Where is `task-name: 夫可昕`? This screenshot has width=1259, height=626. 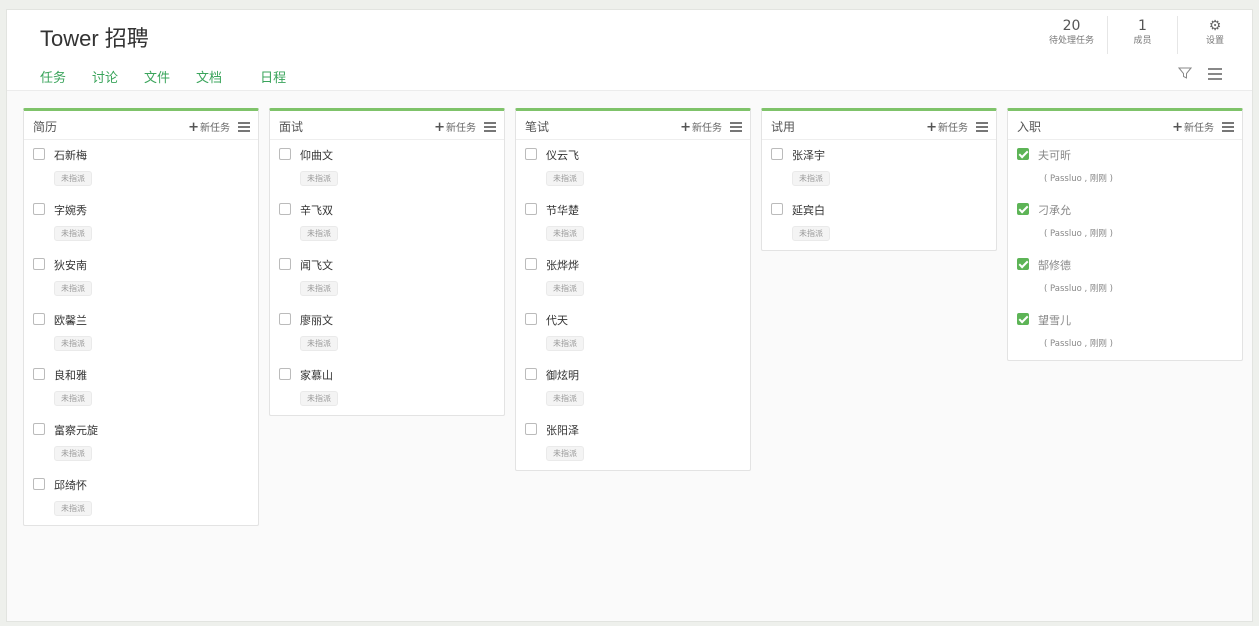
task-name: 夫可昕 is located at coordinates (1054, 155).